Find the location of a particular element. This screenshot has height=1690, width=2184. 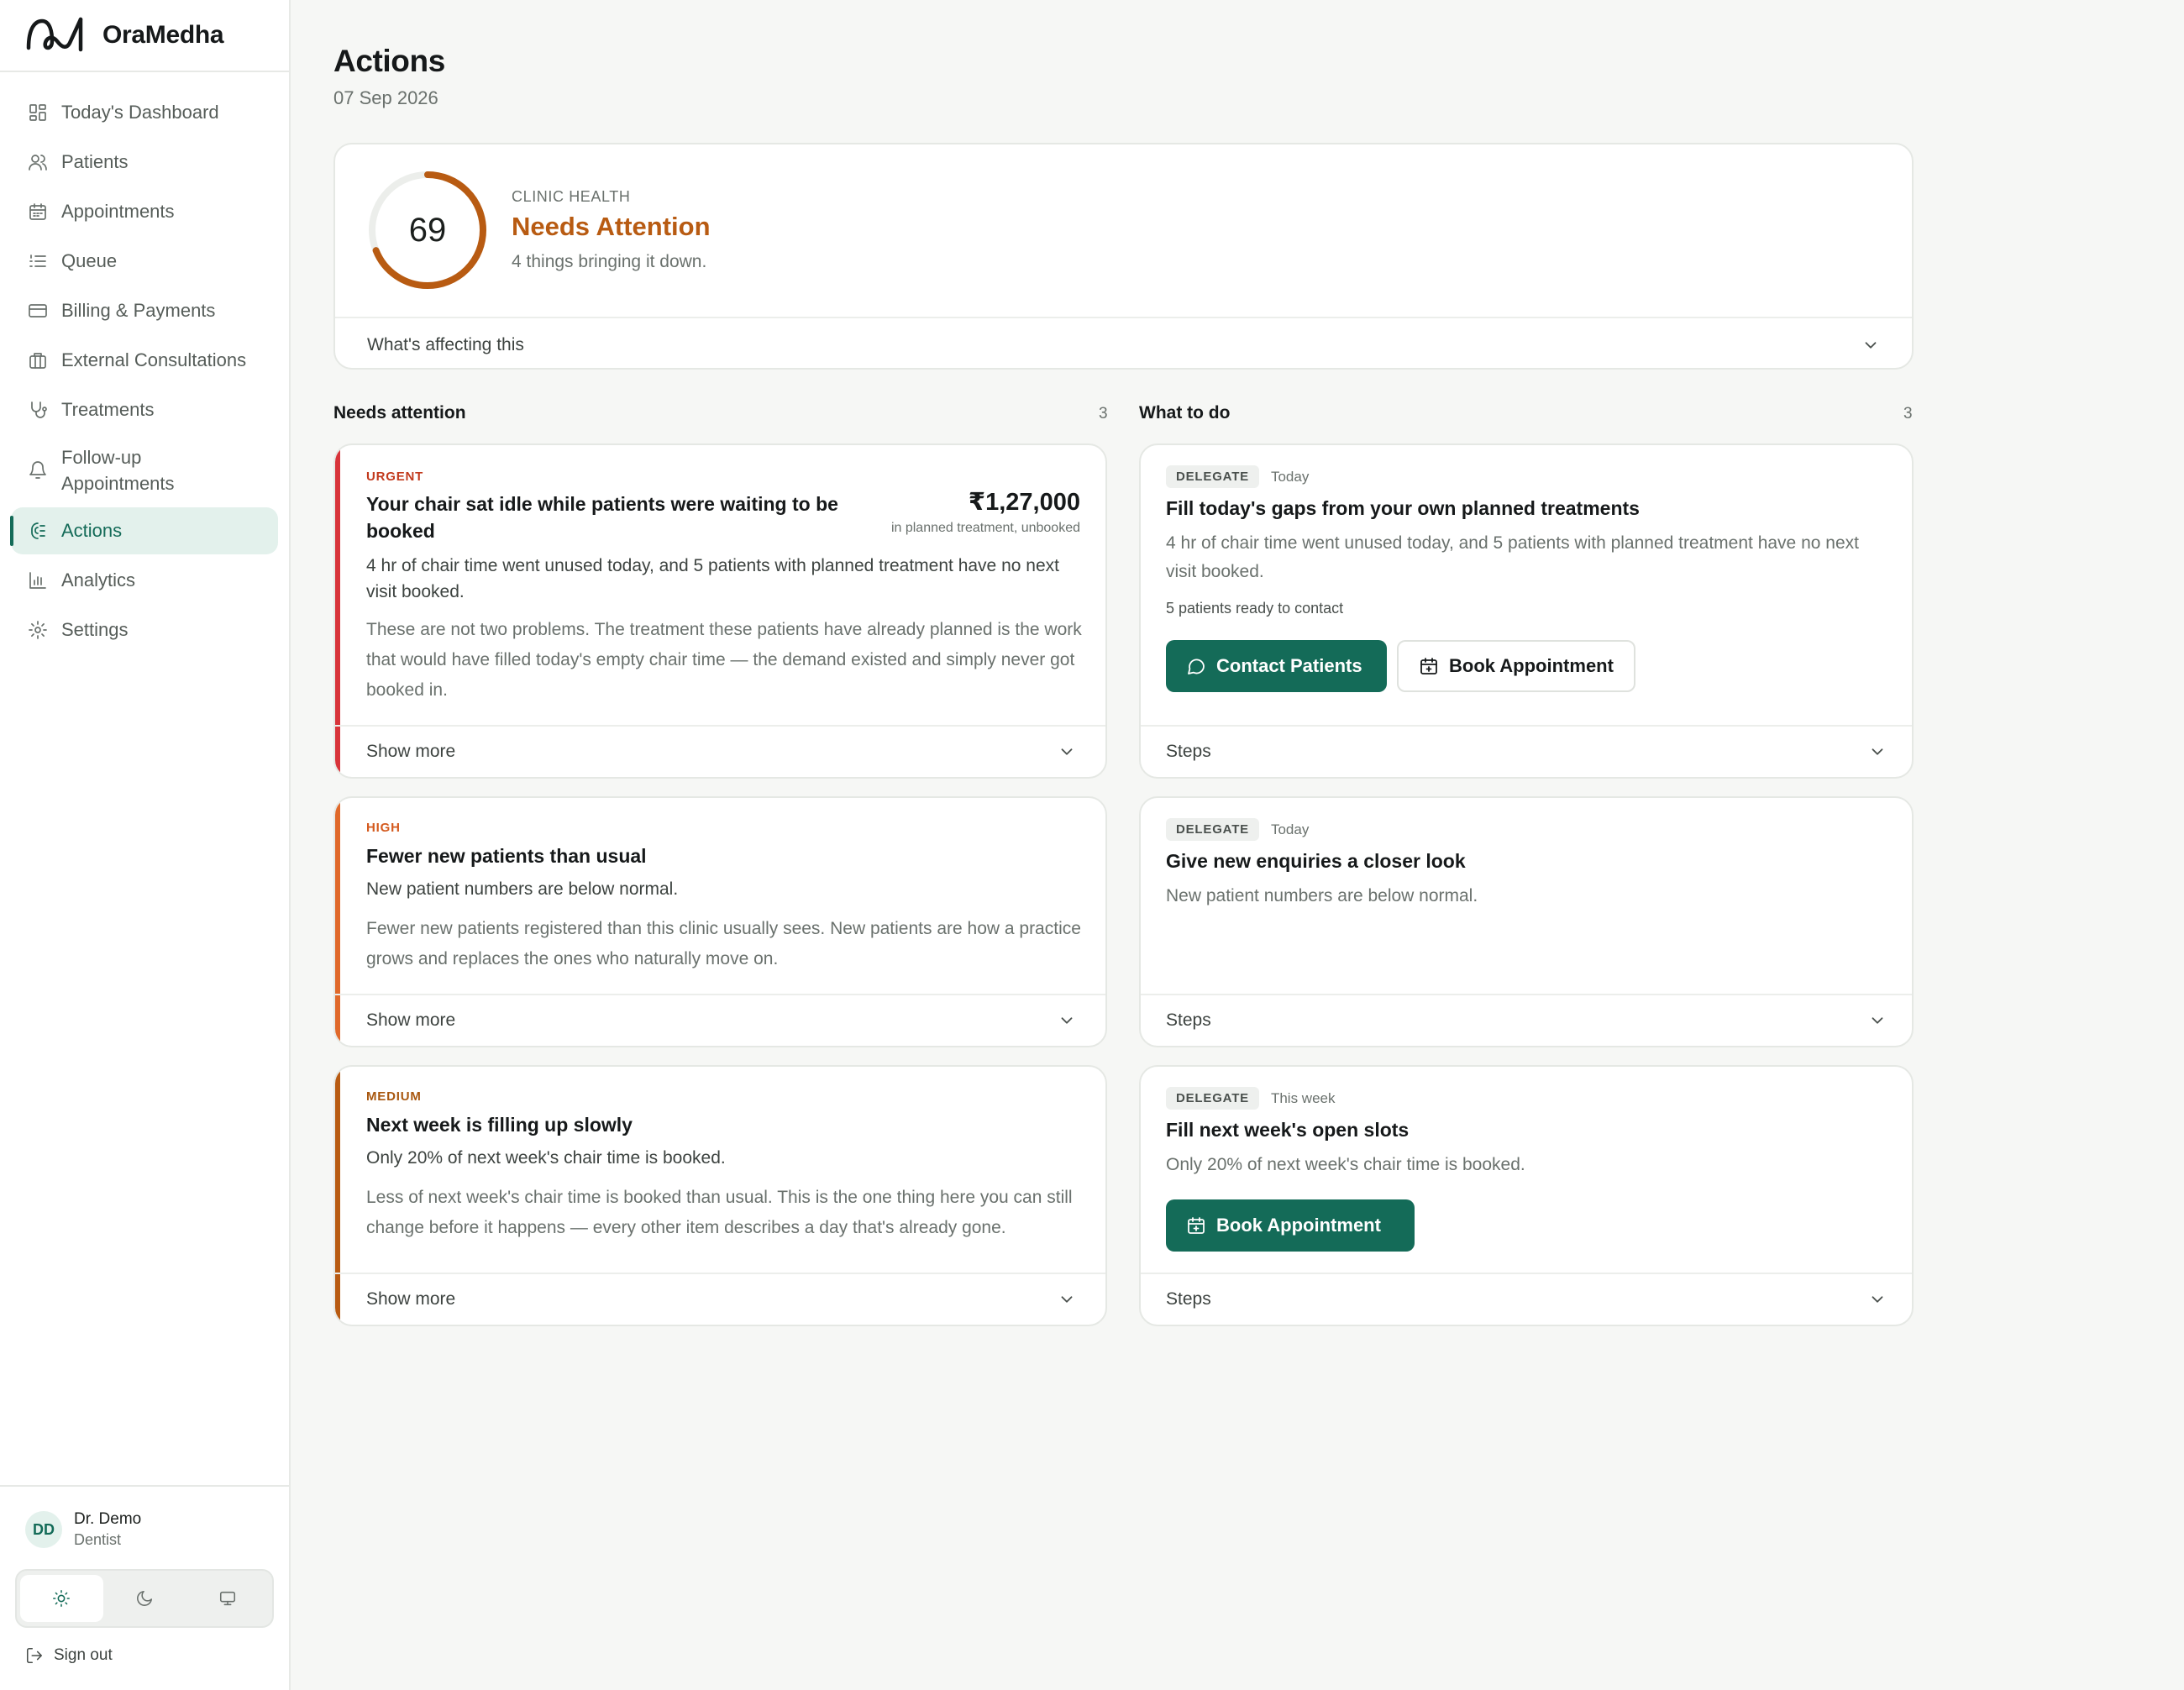

attention-card-title: Fewer new patients than usual is located at coordinates (506, 856).